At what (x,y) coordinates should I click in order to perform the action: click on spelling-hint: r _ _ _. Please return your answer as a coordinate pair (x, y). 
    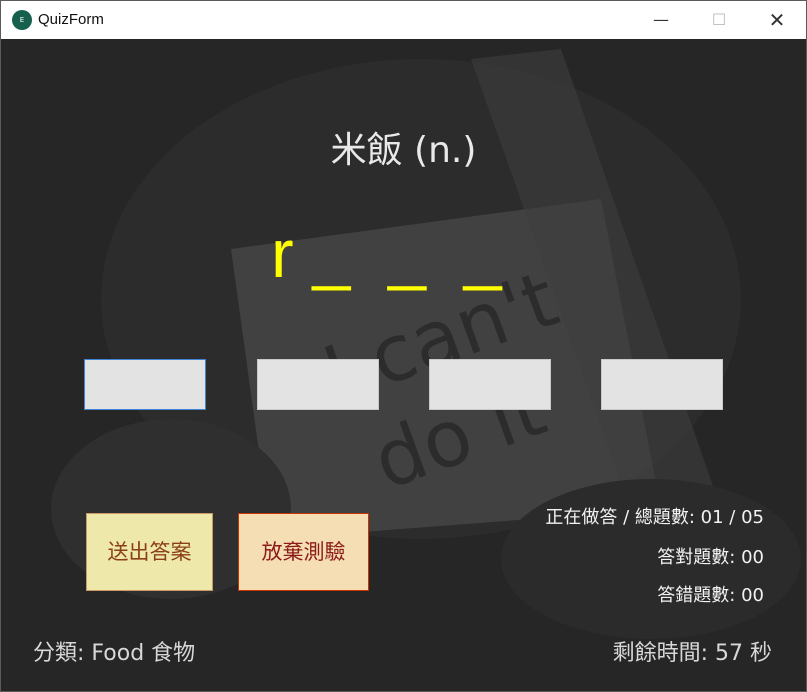
    Looking at the image, I should click on (386, 254).